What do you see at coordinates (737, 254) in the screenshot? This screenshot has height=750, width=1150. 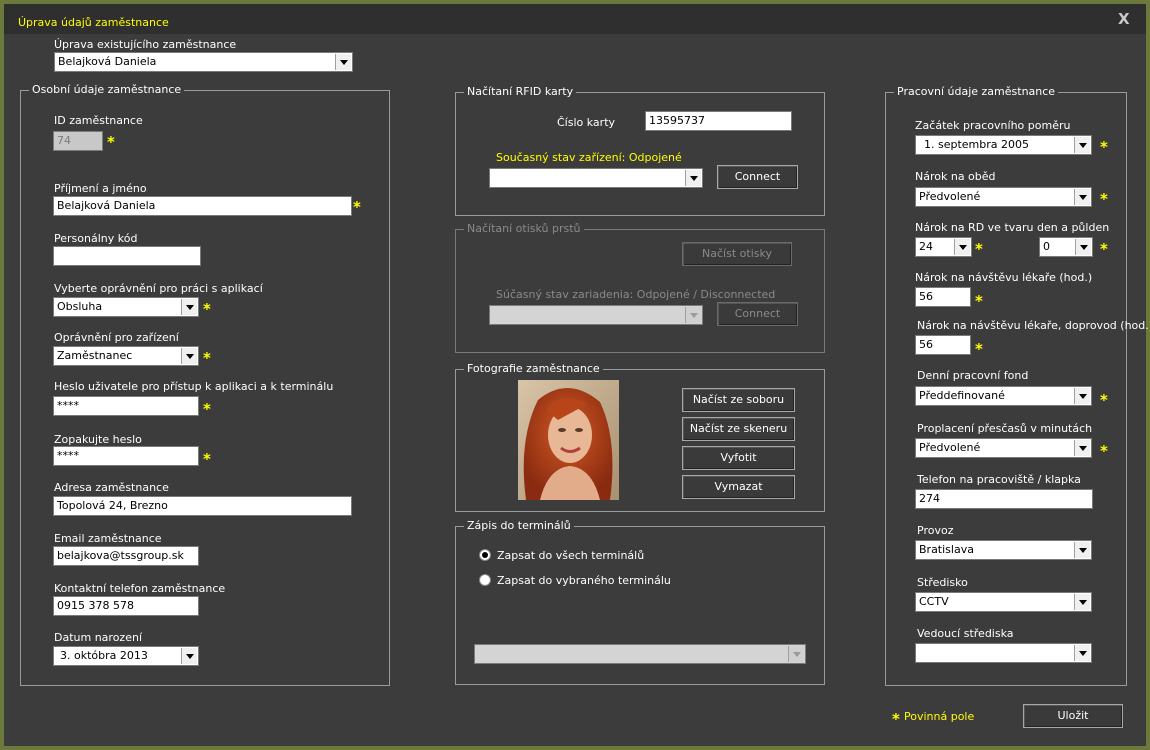 I see `load-fingerprints-button: Načíst otisky` at bounding box center [737, 254].